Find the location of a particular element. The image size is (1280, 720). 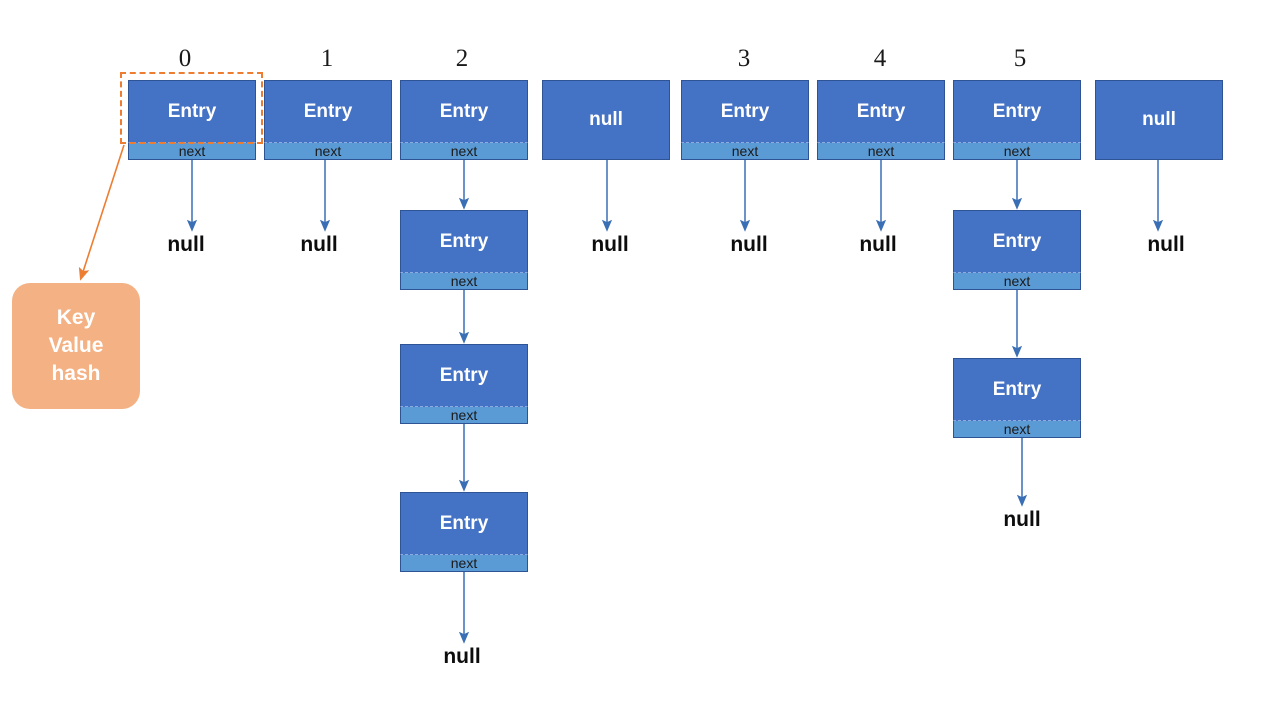

terminal-null-bucket-a: null is located at coordinates (610, 244).